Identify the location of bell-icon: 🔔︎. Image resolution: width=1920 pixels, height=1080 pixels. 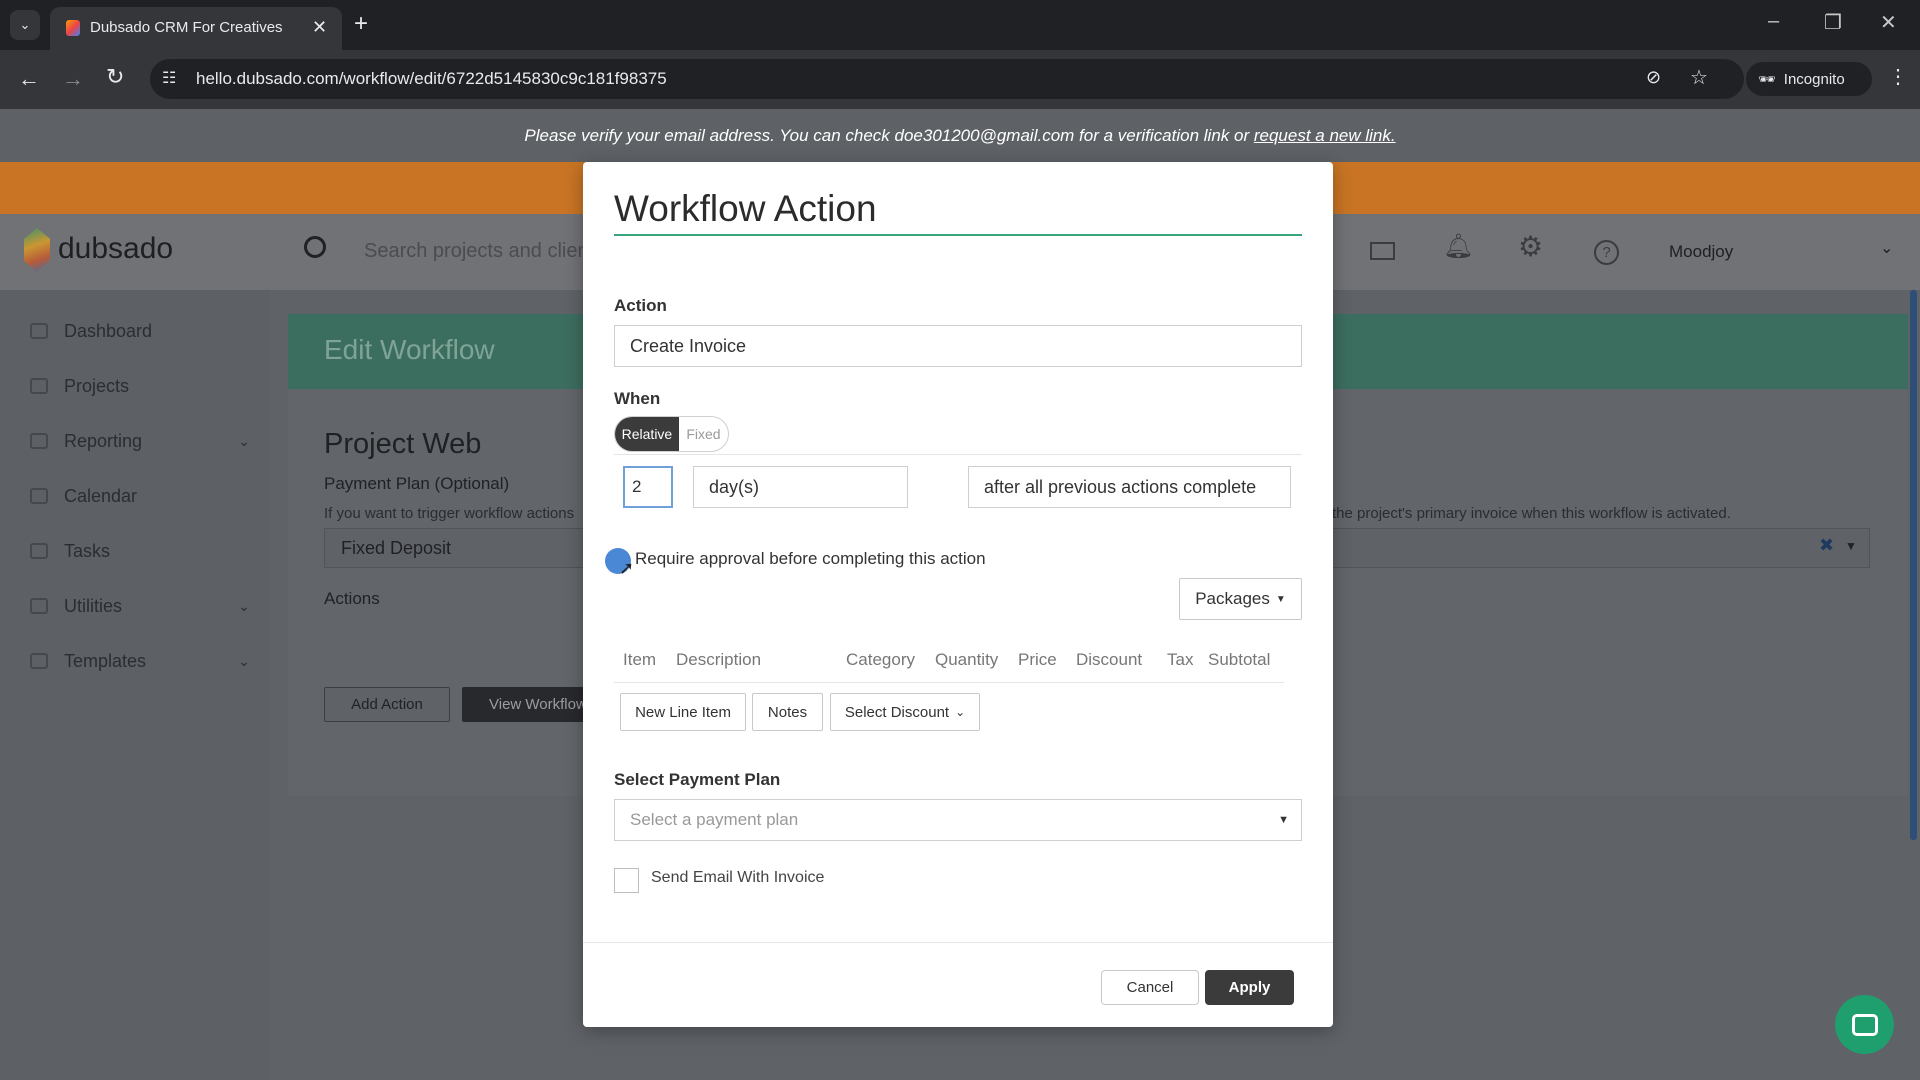
(1458, 246).